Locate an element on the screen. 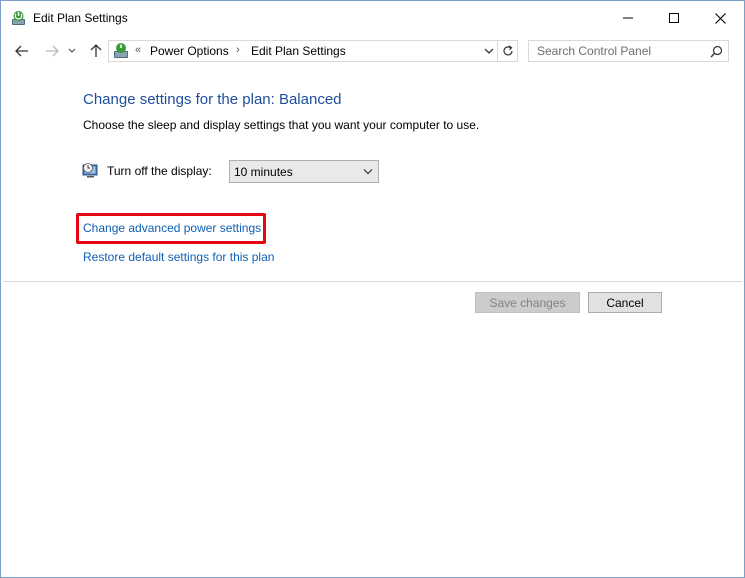 This screenshot has height=578, width=745. turn-off-display-select: 10 minutes is located at coordinates (304, 171).